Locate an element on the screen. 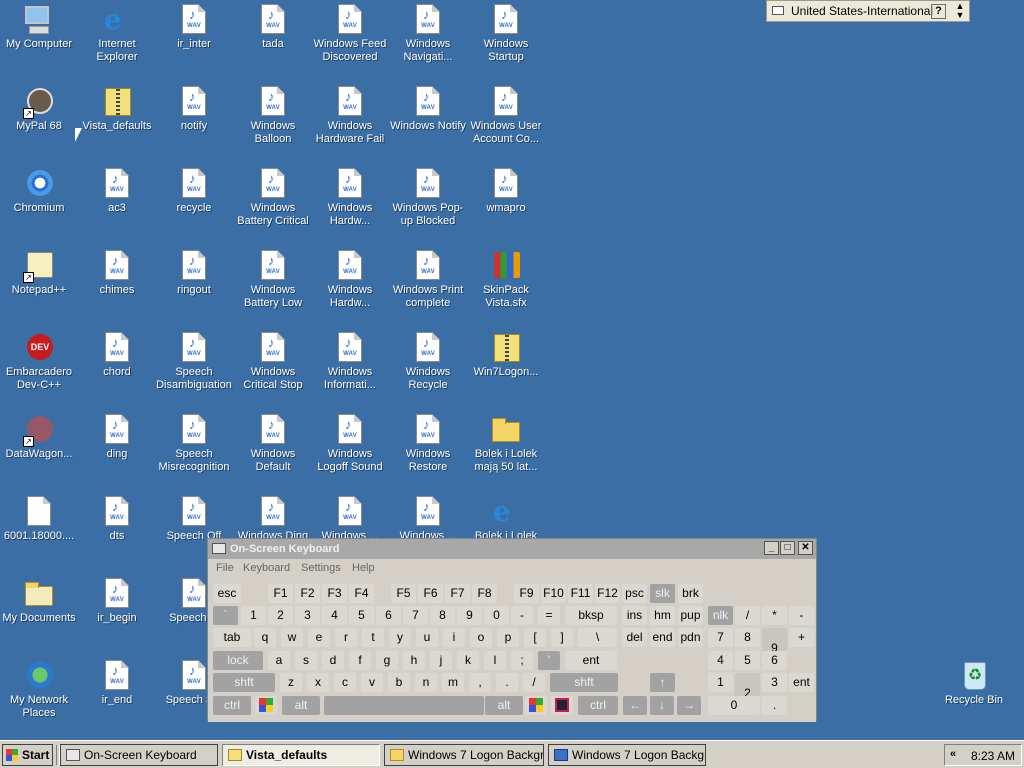  desktop-icon: ♪ WAV ac3 is located at coordinates (117, 203).